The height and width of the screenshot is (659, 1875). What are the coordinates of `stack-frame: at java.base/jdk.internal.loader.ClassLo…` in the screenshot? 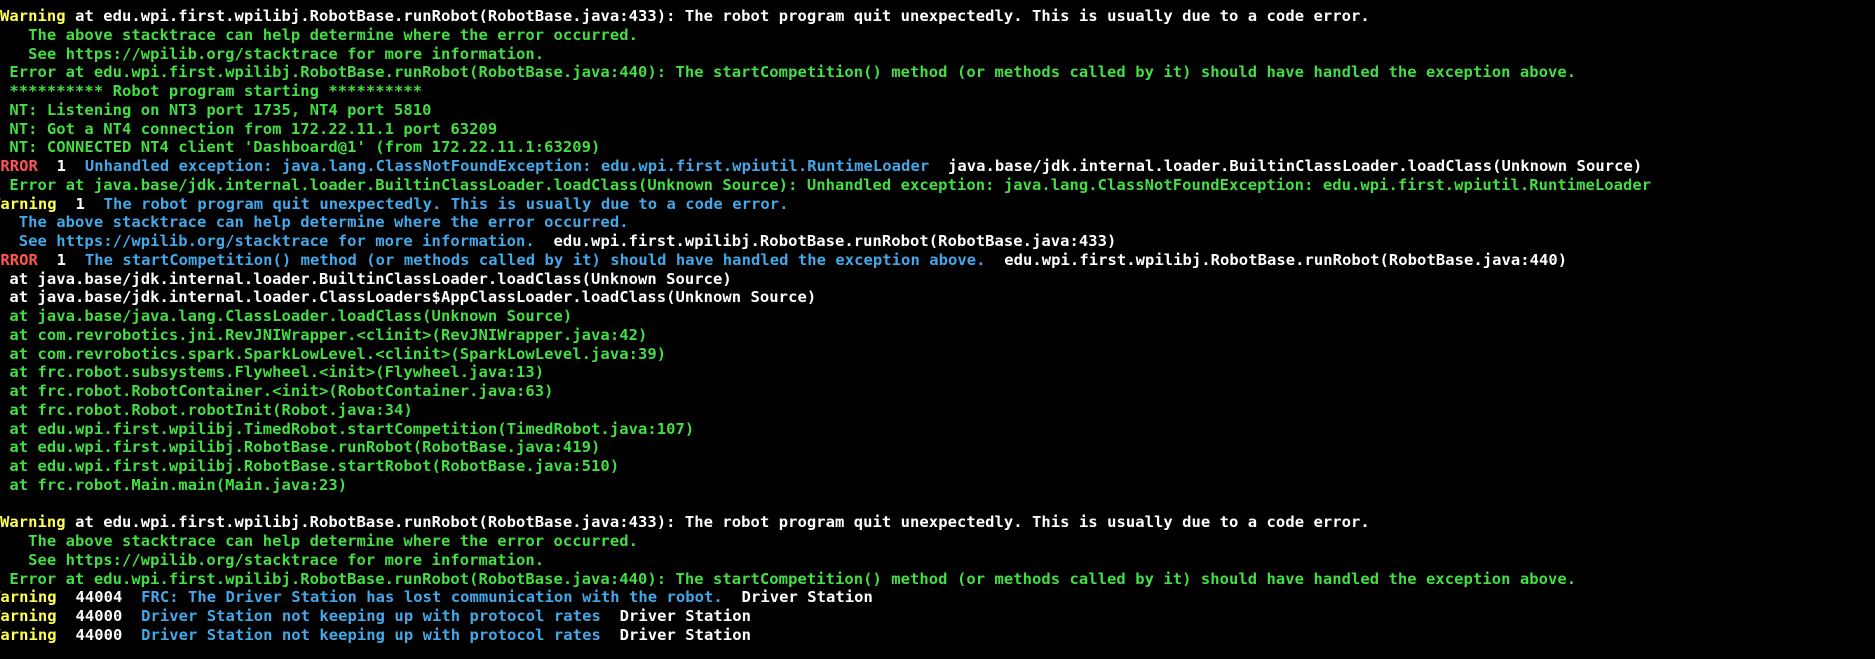 It's located at (408, 297).